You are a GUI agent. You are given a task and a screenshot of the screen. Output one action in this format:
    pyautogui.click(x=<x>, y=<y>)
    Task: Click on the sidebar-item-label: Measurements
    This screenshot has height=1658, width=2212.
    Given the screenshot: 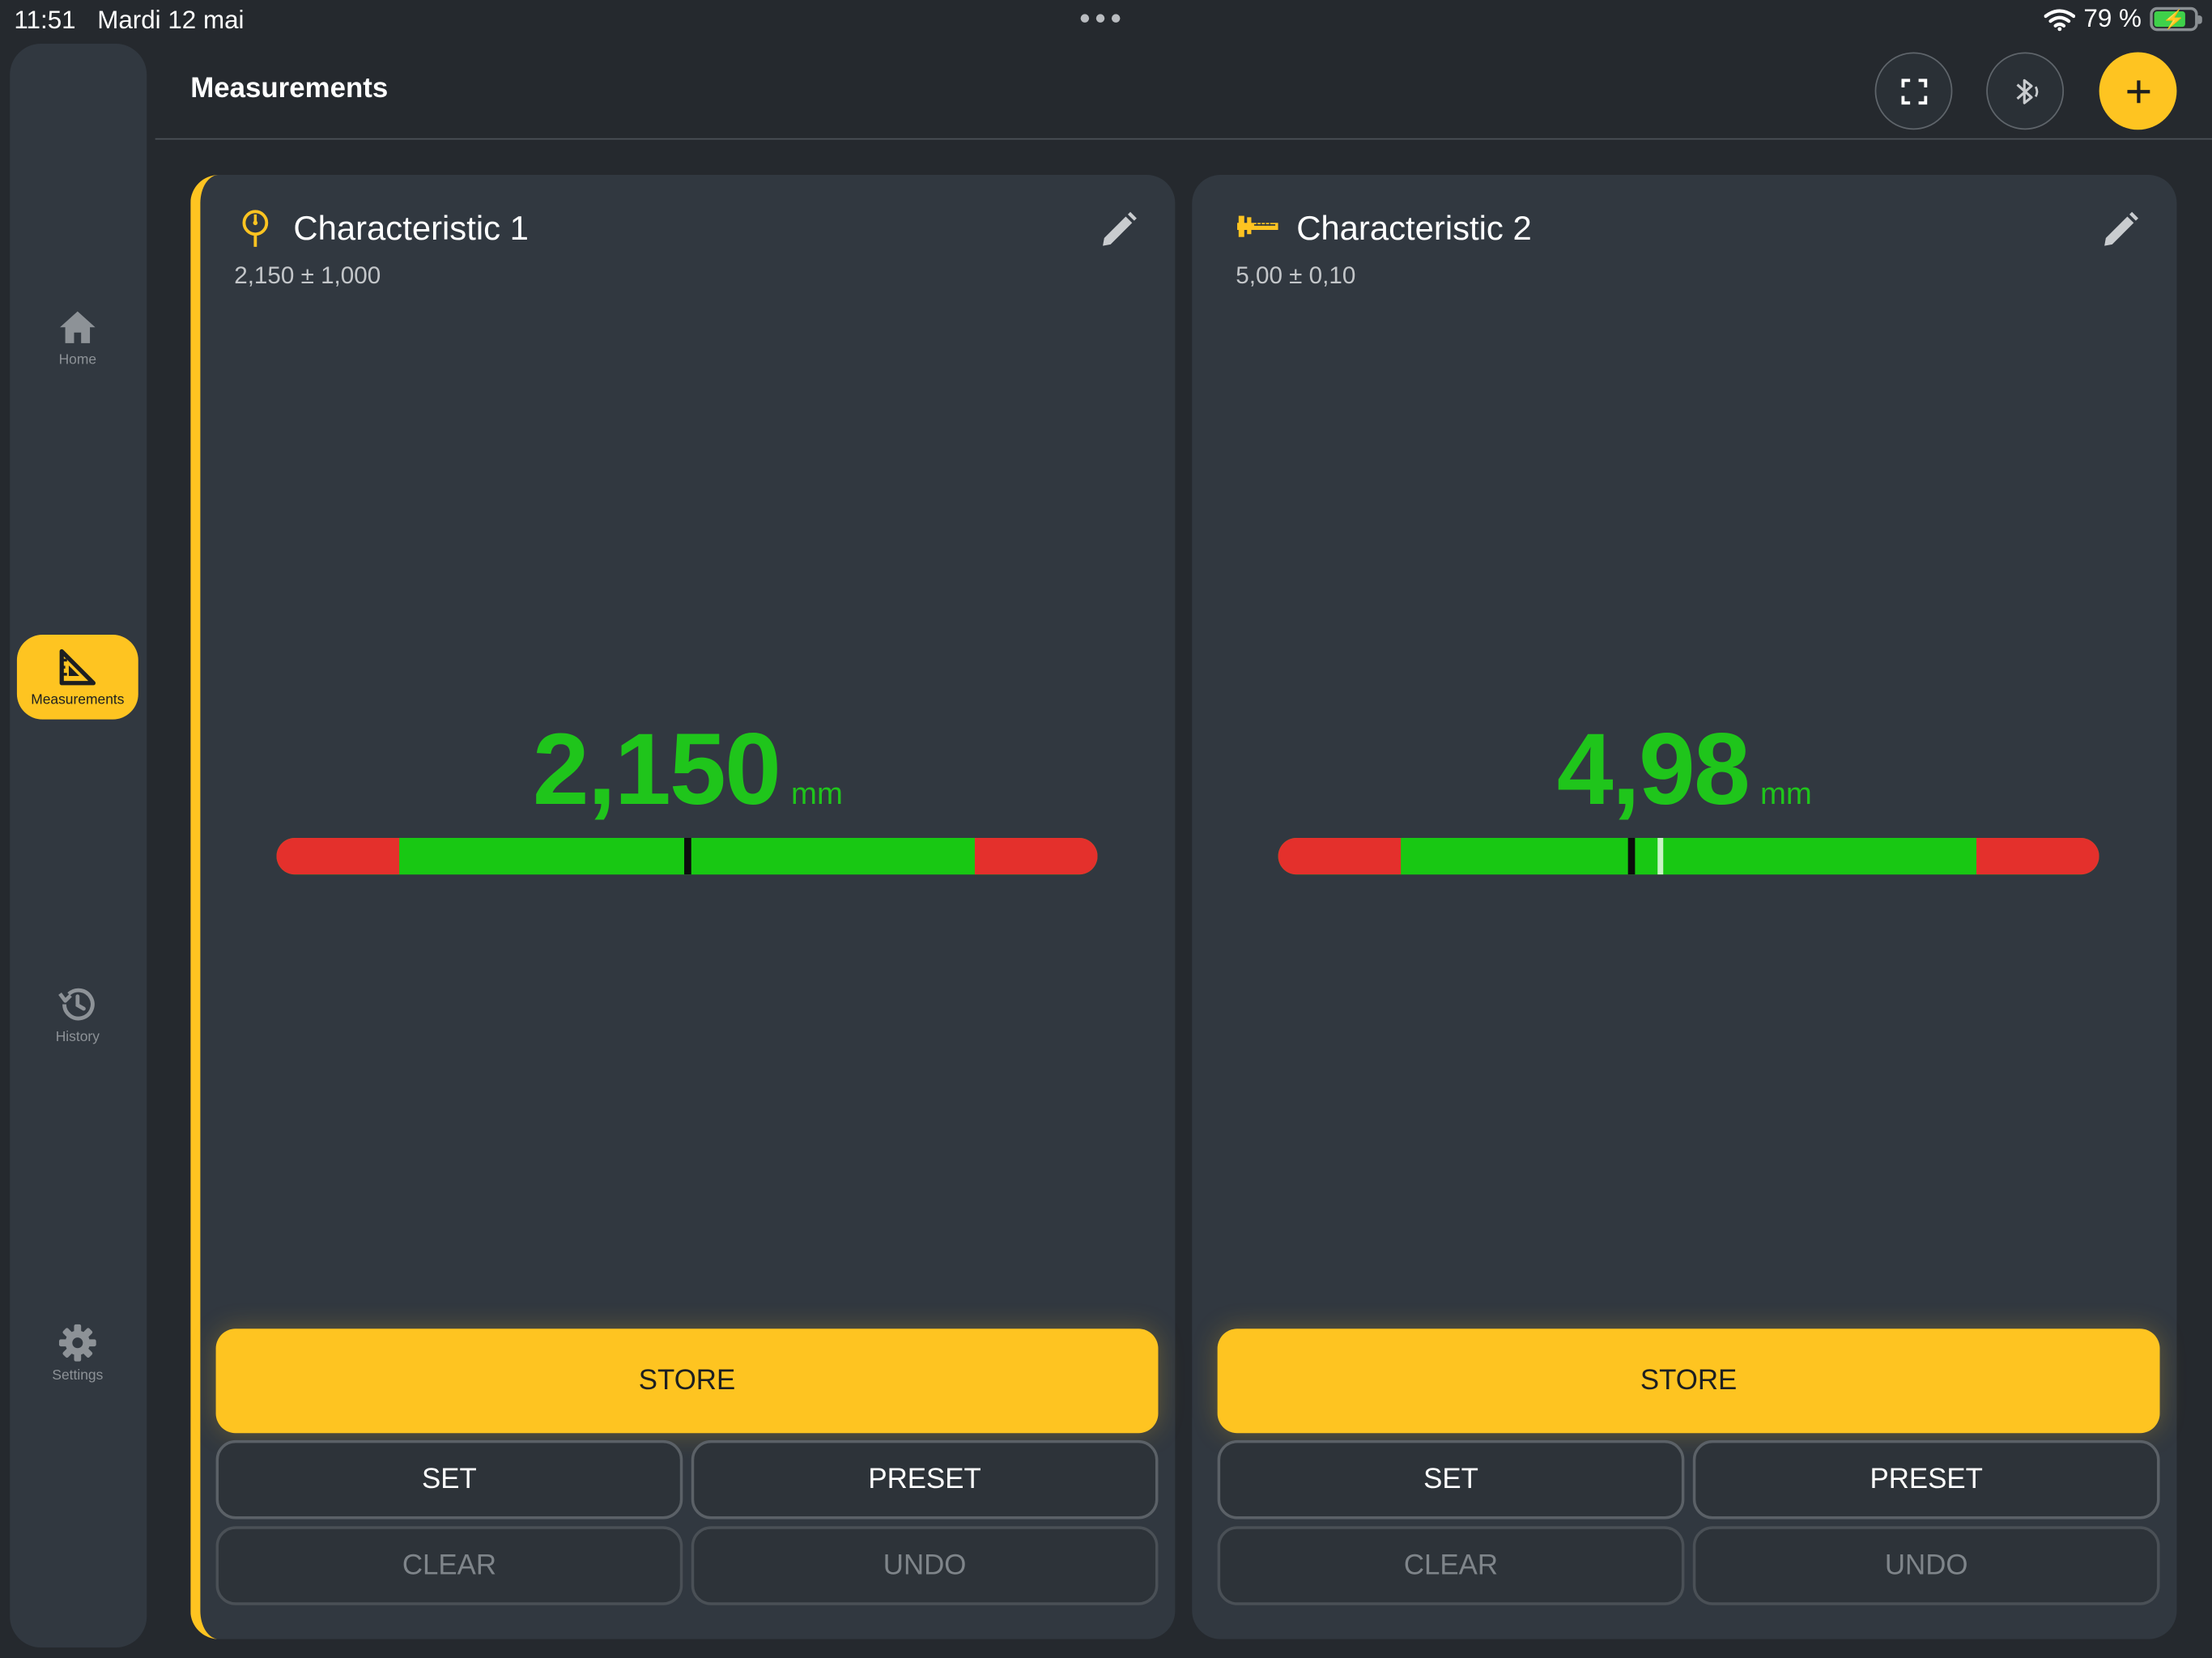 What is the action you would take?
    pyautogui.click(x=78, y=700)
    